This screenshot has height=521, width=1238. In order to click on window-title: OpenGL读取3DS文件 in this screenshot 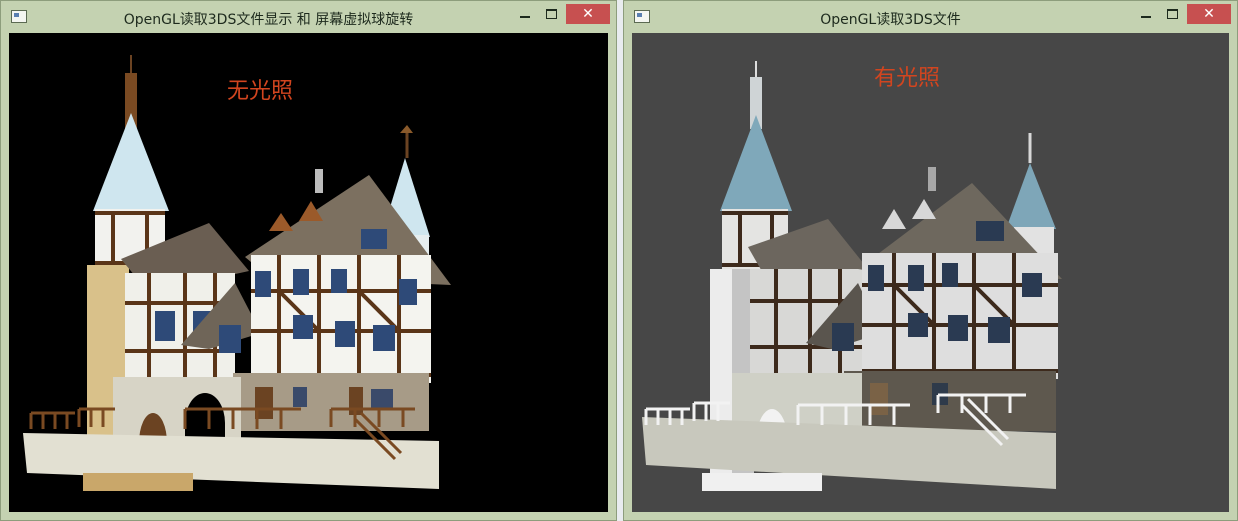, I will do `click(890, 20)`.